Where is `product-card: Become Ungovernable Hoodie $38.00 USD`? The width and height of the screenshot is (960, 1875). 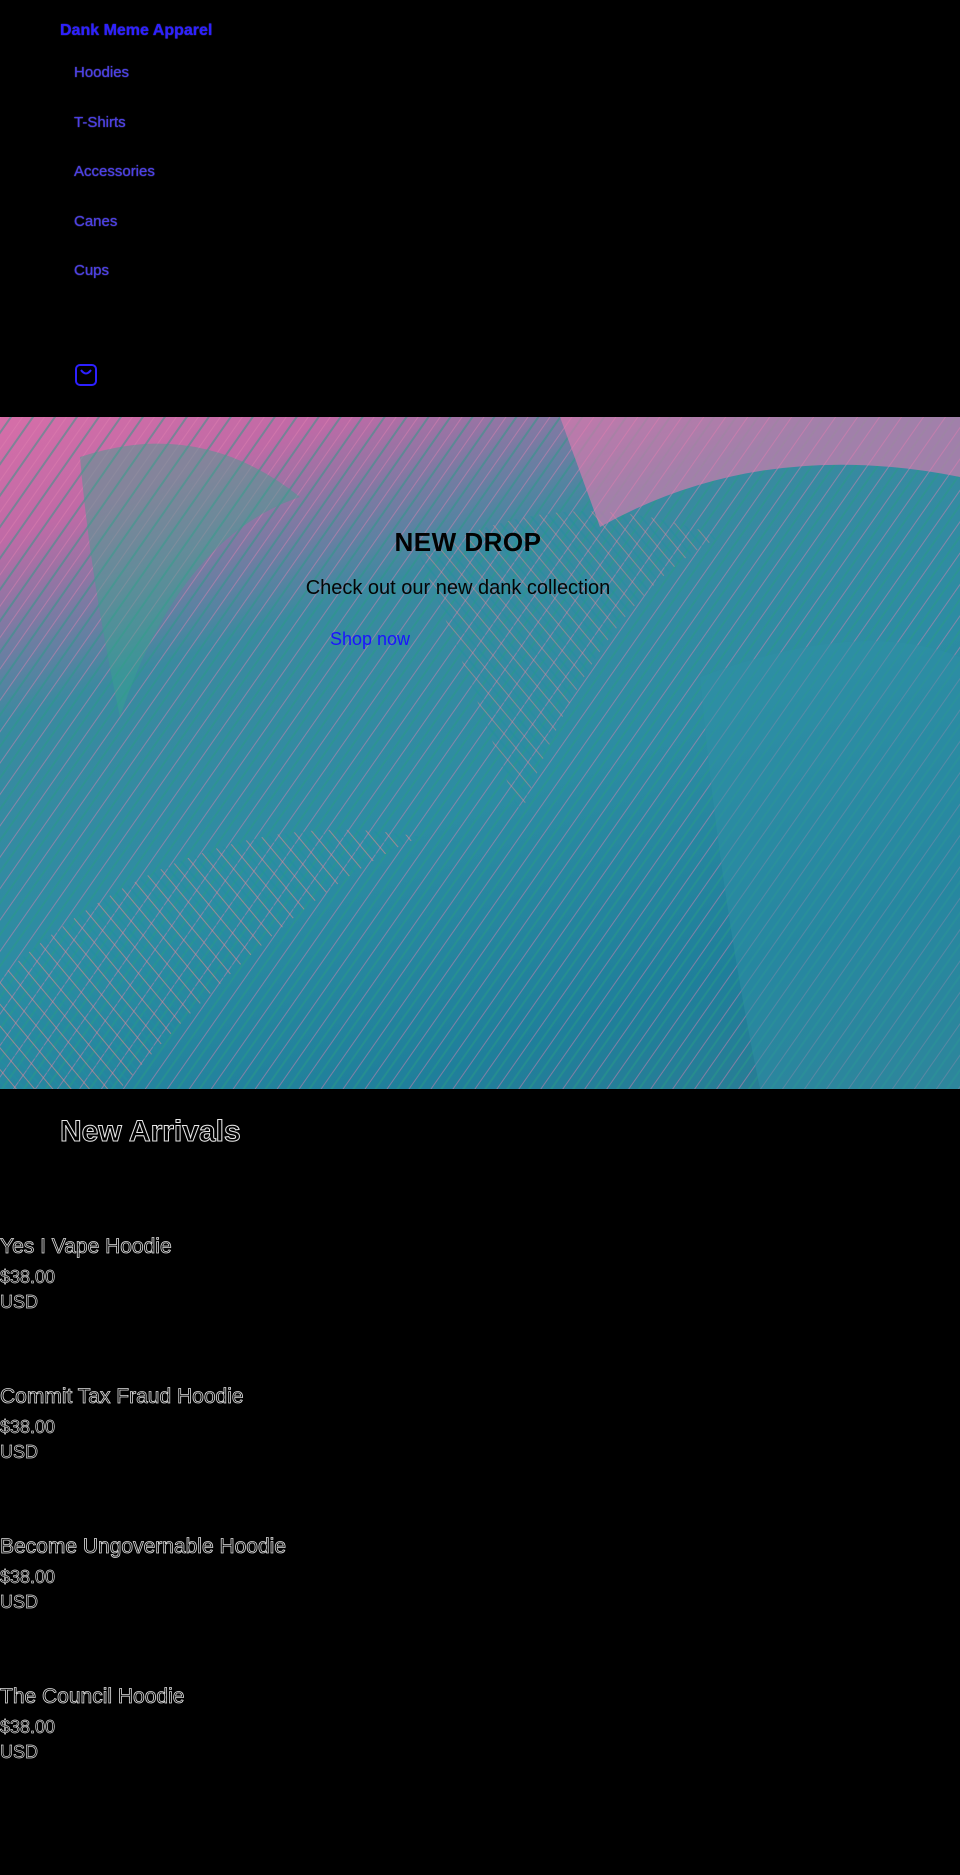
product-card: Become Ungovernable Hoodie $38.00 USD is located at coordinates (300, 1575).